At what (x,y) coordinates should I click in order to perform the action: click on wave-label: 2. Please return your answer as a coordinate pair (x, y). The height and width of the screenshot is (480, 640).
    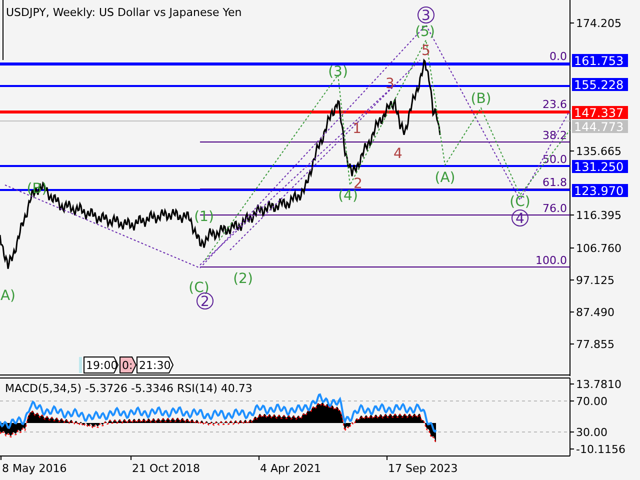
    Looking at the image, I should click on (205, 301).